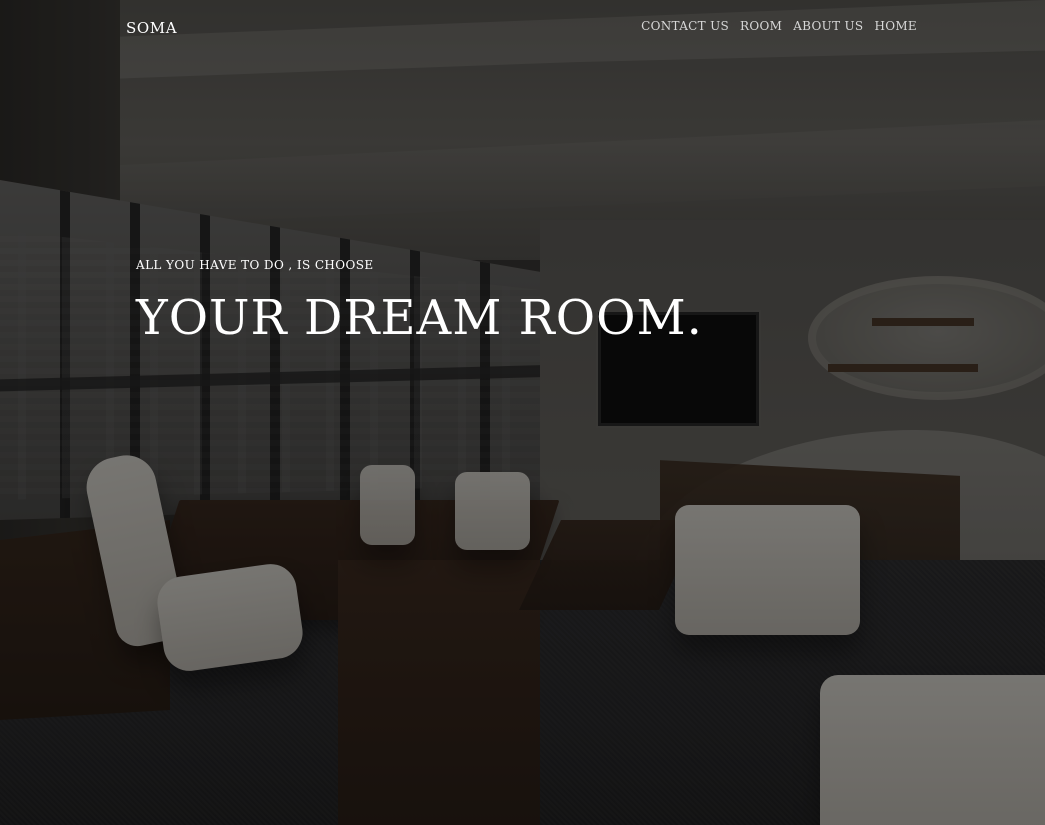 The width and height of the screenshot is (1045, 825). I want to click on nav-link-home: HOME, so click(895, 26).